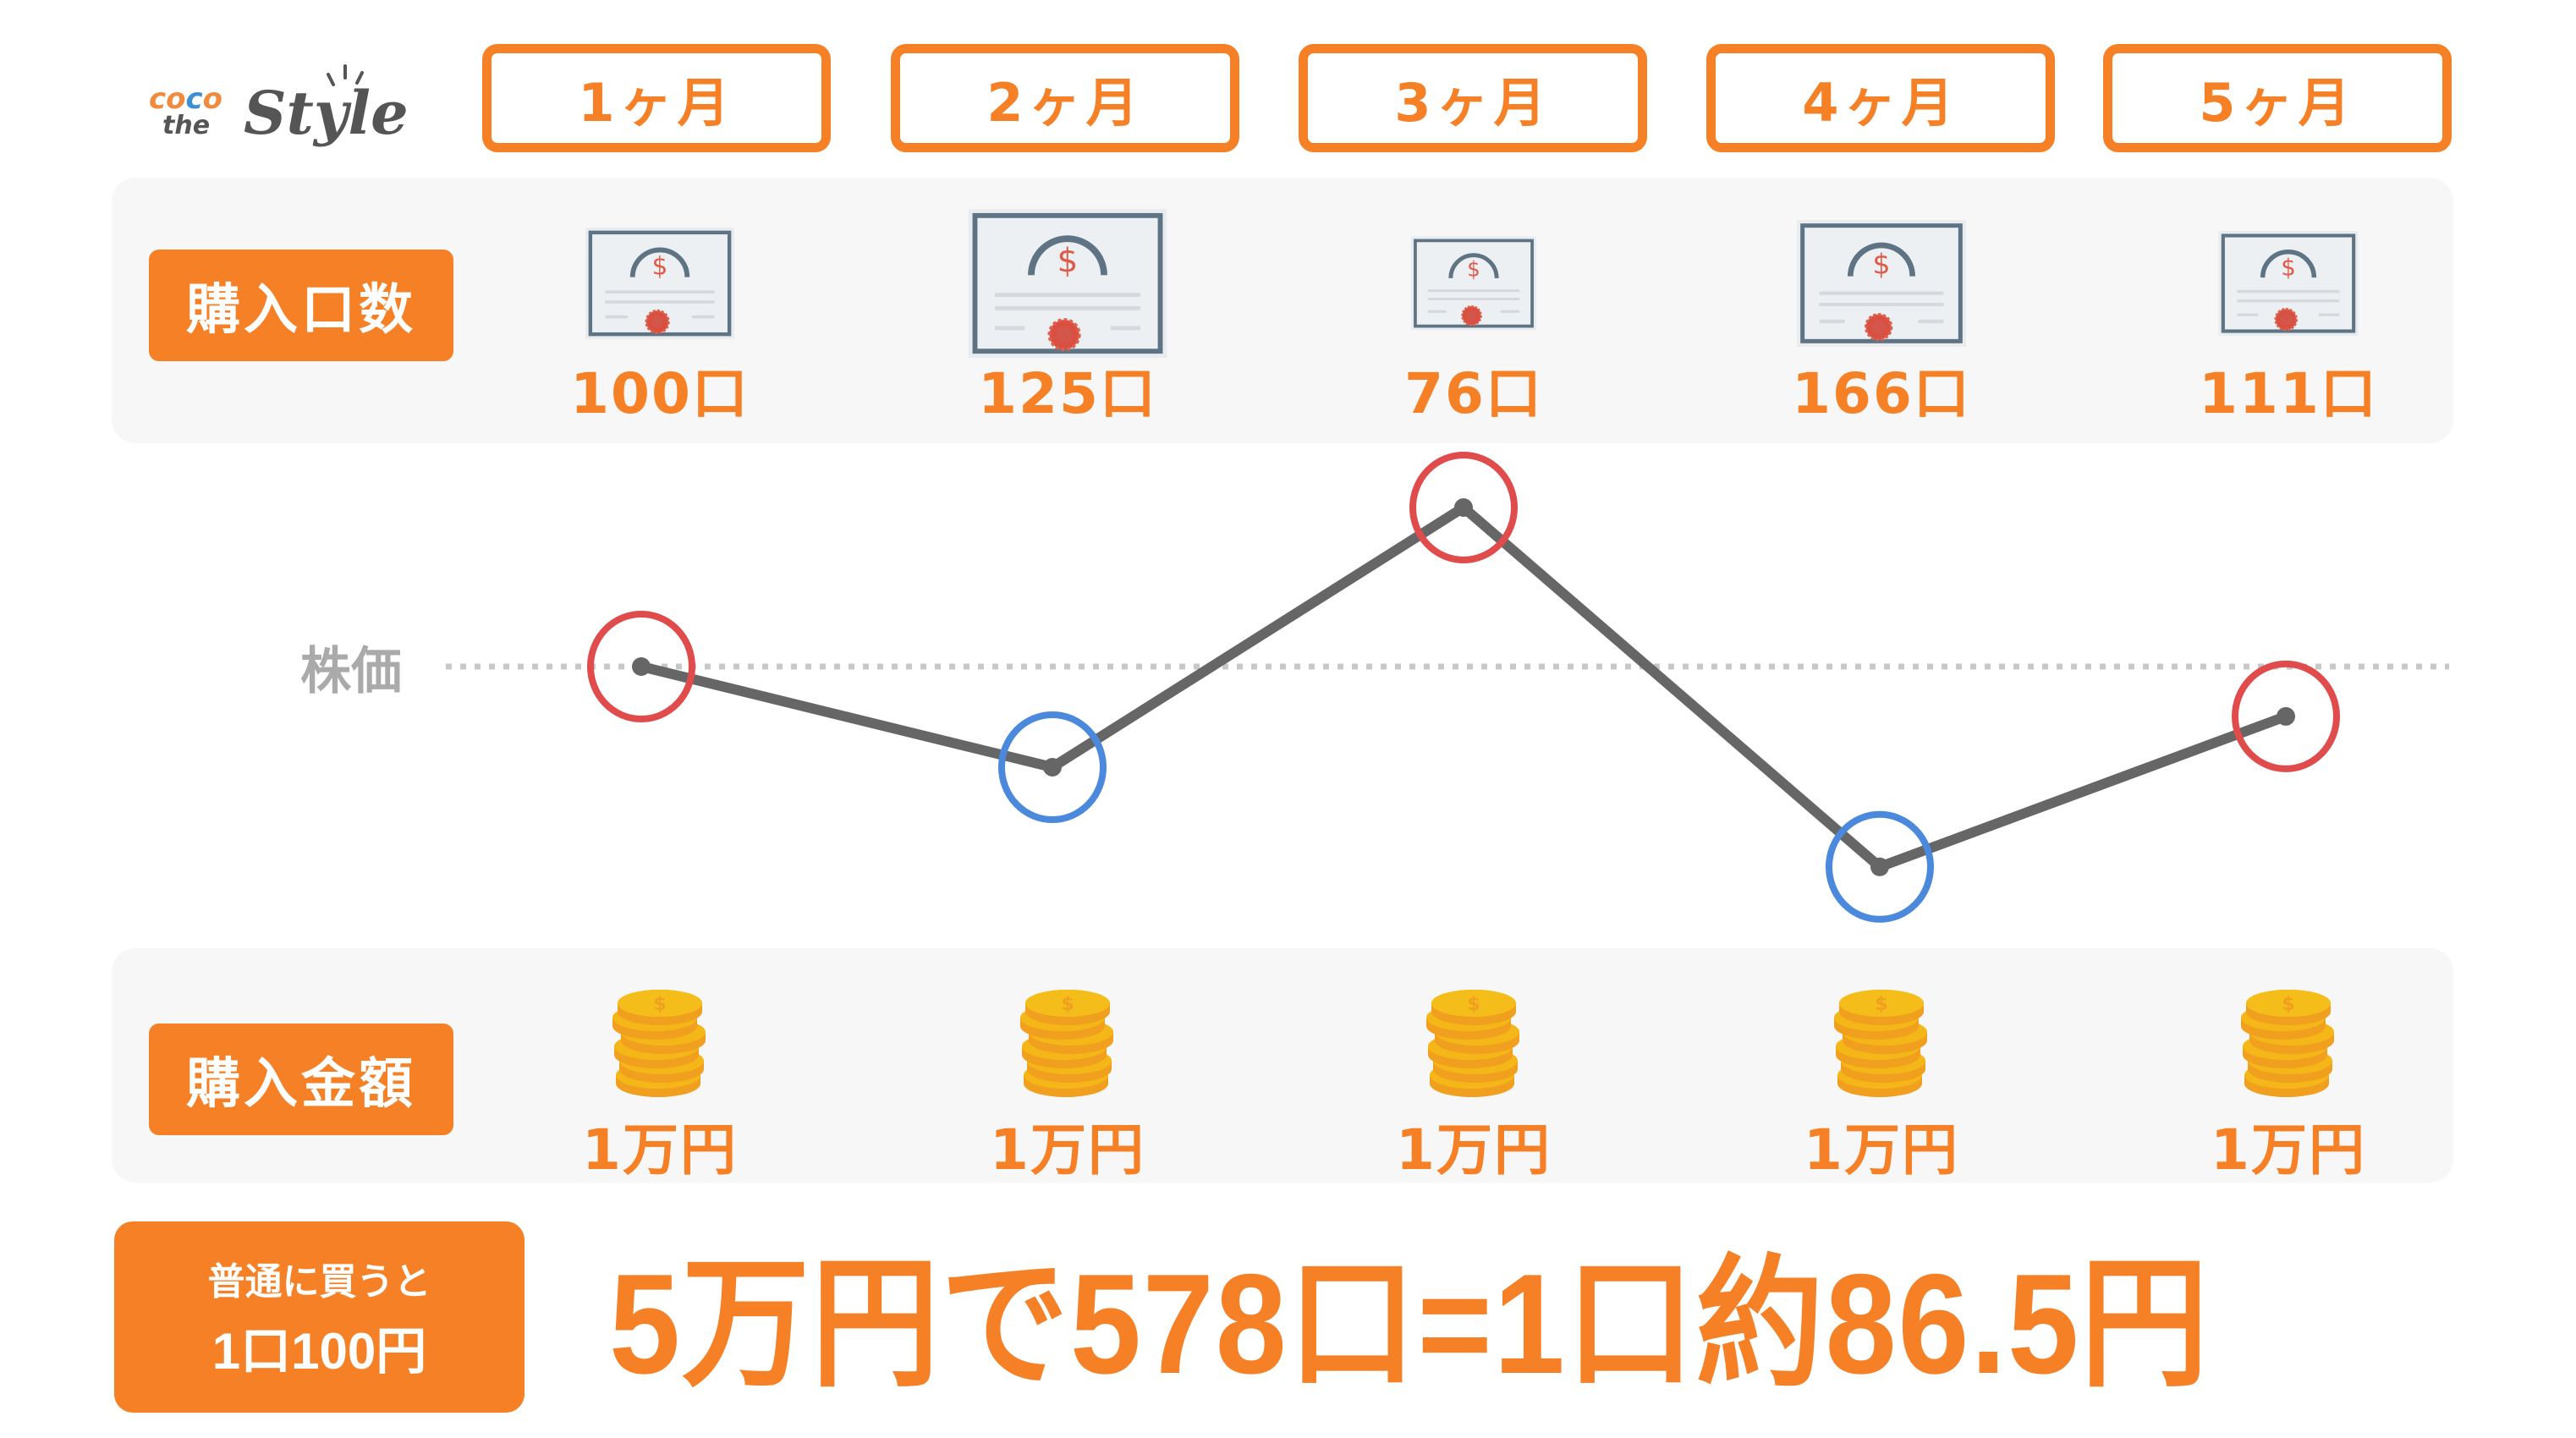 The image size is (2576, 1438). I want to click on shares-row-label: 購入口数, so click(301, 305).